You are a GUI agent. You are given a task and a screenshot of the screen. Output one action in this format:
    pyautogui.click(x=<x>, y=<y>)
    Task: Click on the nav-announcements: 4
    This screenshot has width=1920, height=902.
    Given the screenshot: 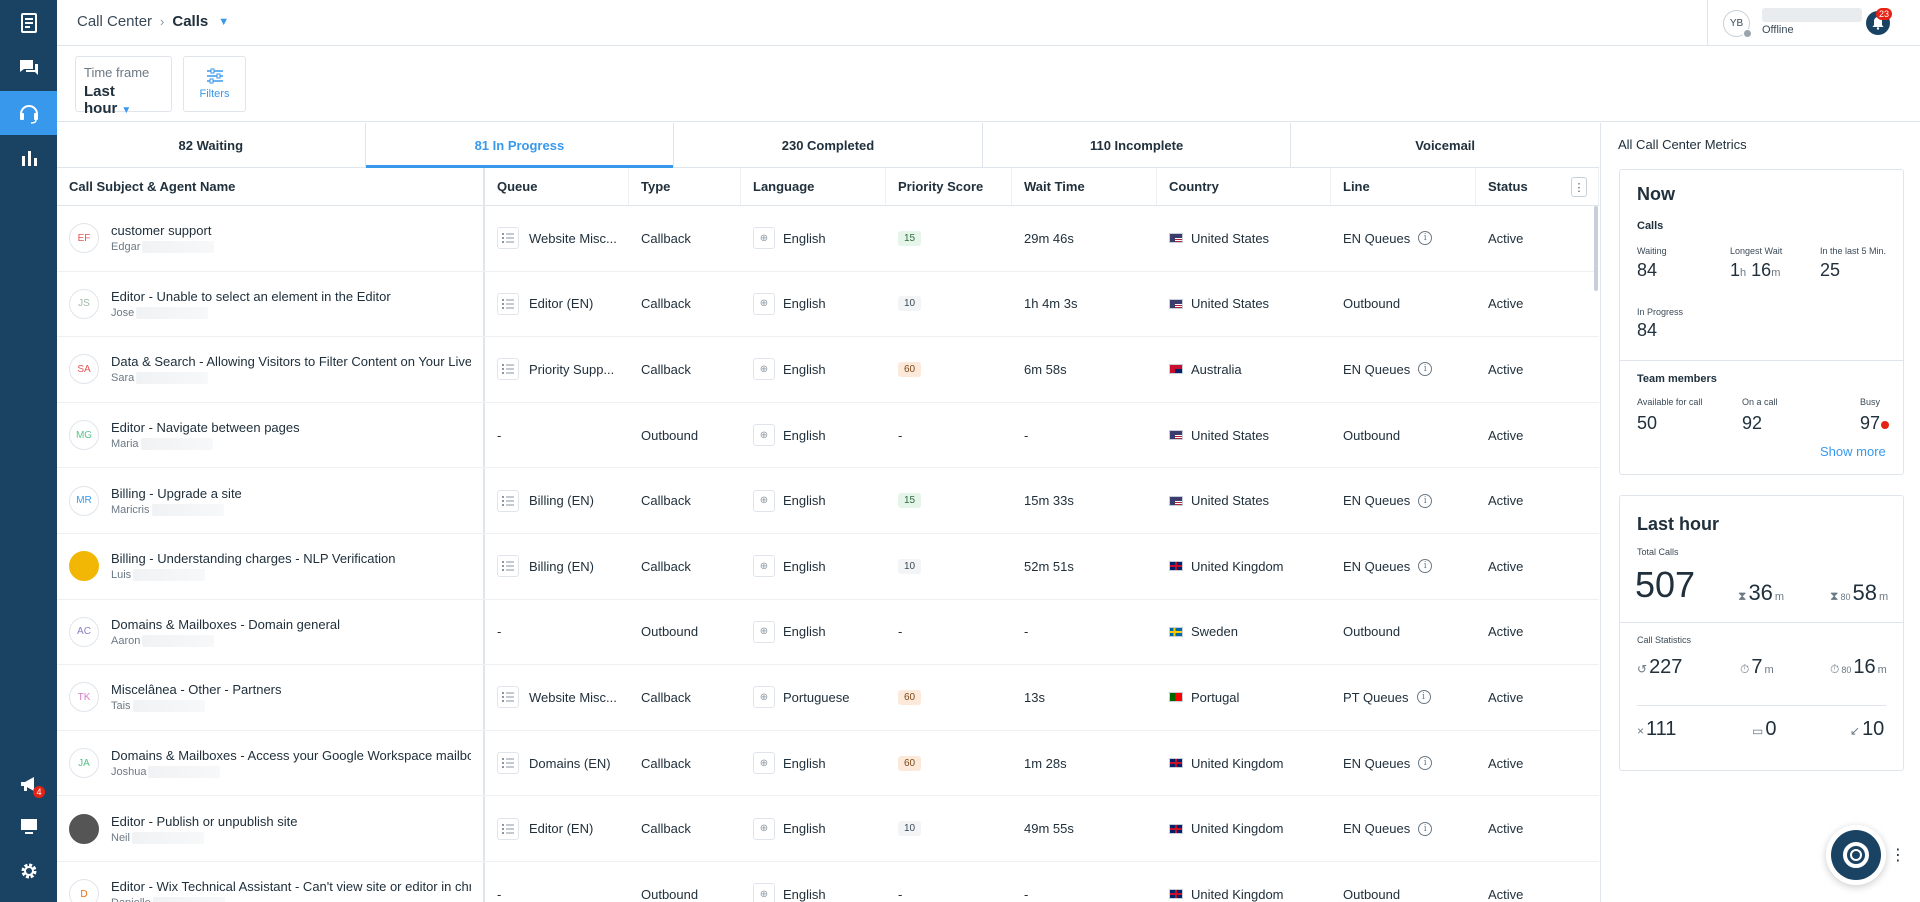 What is the action you would take?
    pyautogui.click(x=28, y=784)
    